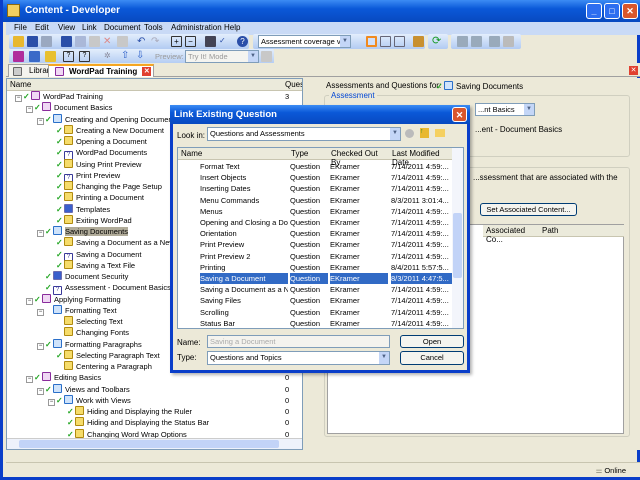  I want to click on print-preview-icon, so click(46, 41).